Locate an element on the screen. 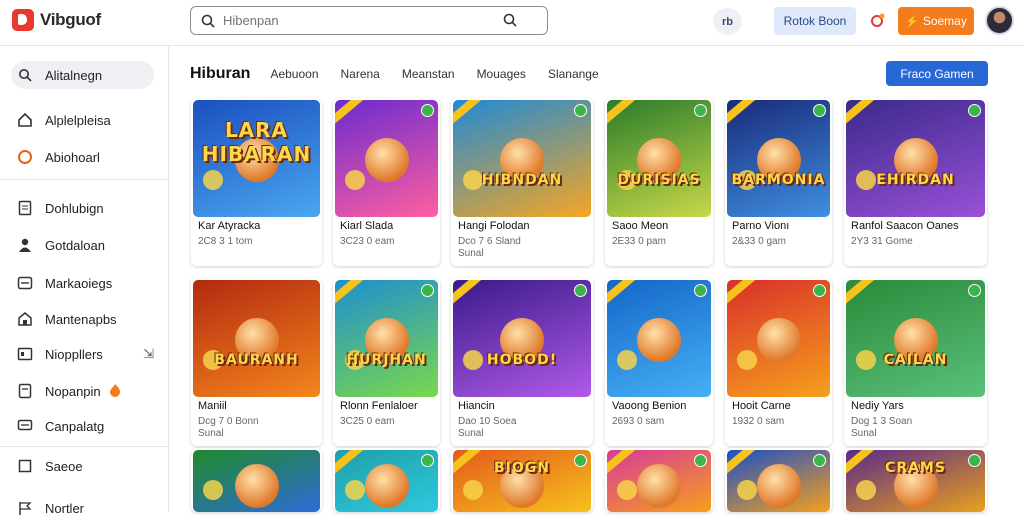 The width and height of the screenshot is (1024, 522). sidebar-item-label: Mantenapbs is located at coordinates (81, 319).